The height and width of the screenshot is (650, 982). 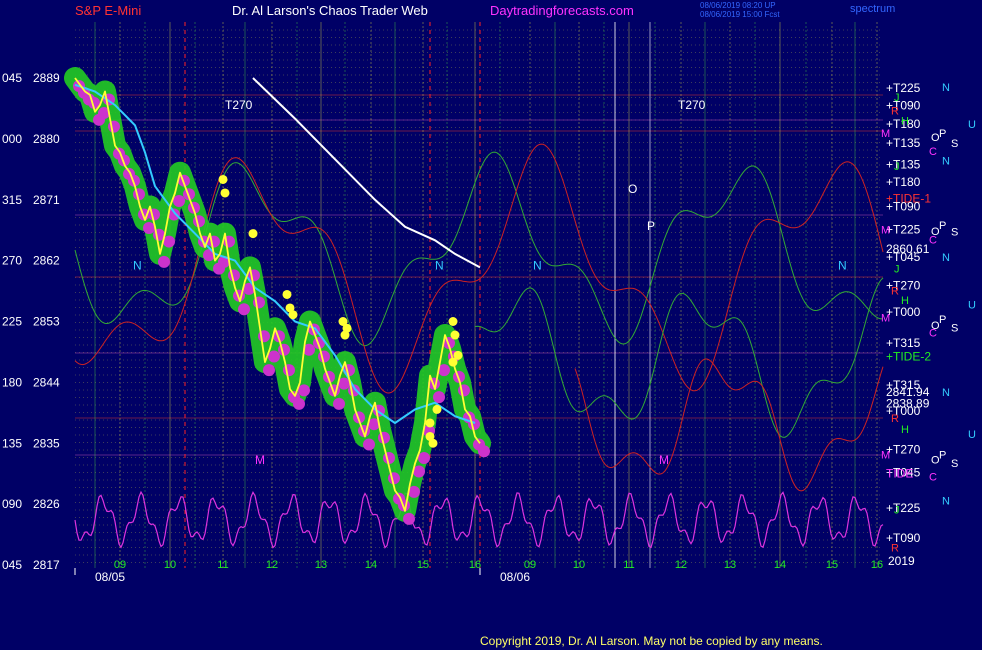 What do you see at coordinates (46, 504) in the screenshot?
I see `y-tick-price: 2826` at bounding box center [46, 504].